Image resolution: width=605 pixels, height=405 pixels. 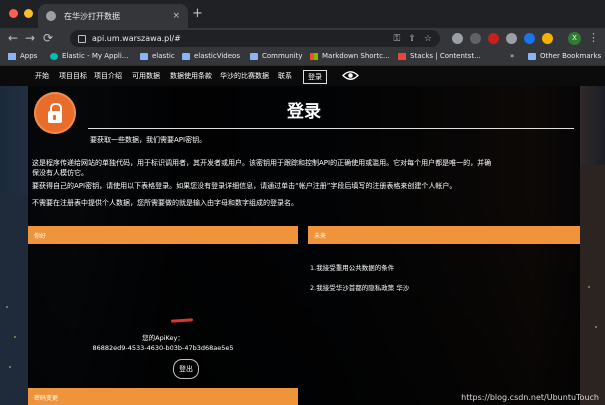 What do you see at coordinates (163, 396) in the screenshot?
I see `password-change-panel-header: 密码变更` at bounding box center [163, 396].